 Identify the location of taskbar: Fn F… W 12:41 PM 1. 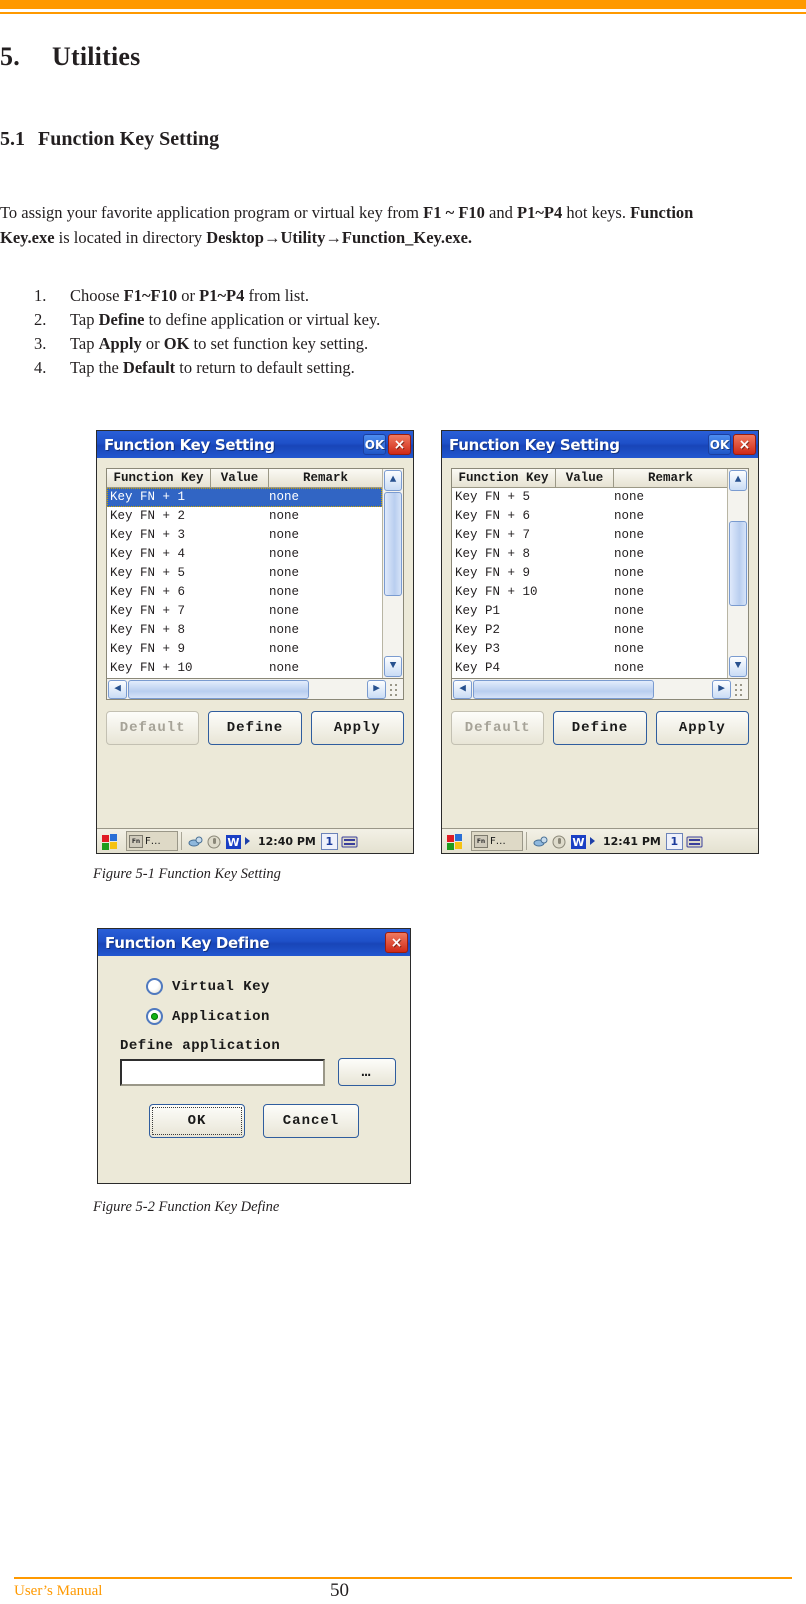
(600, 840).